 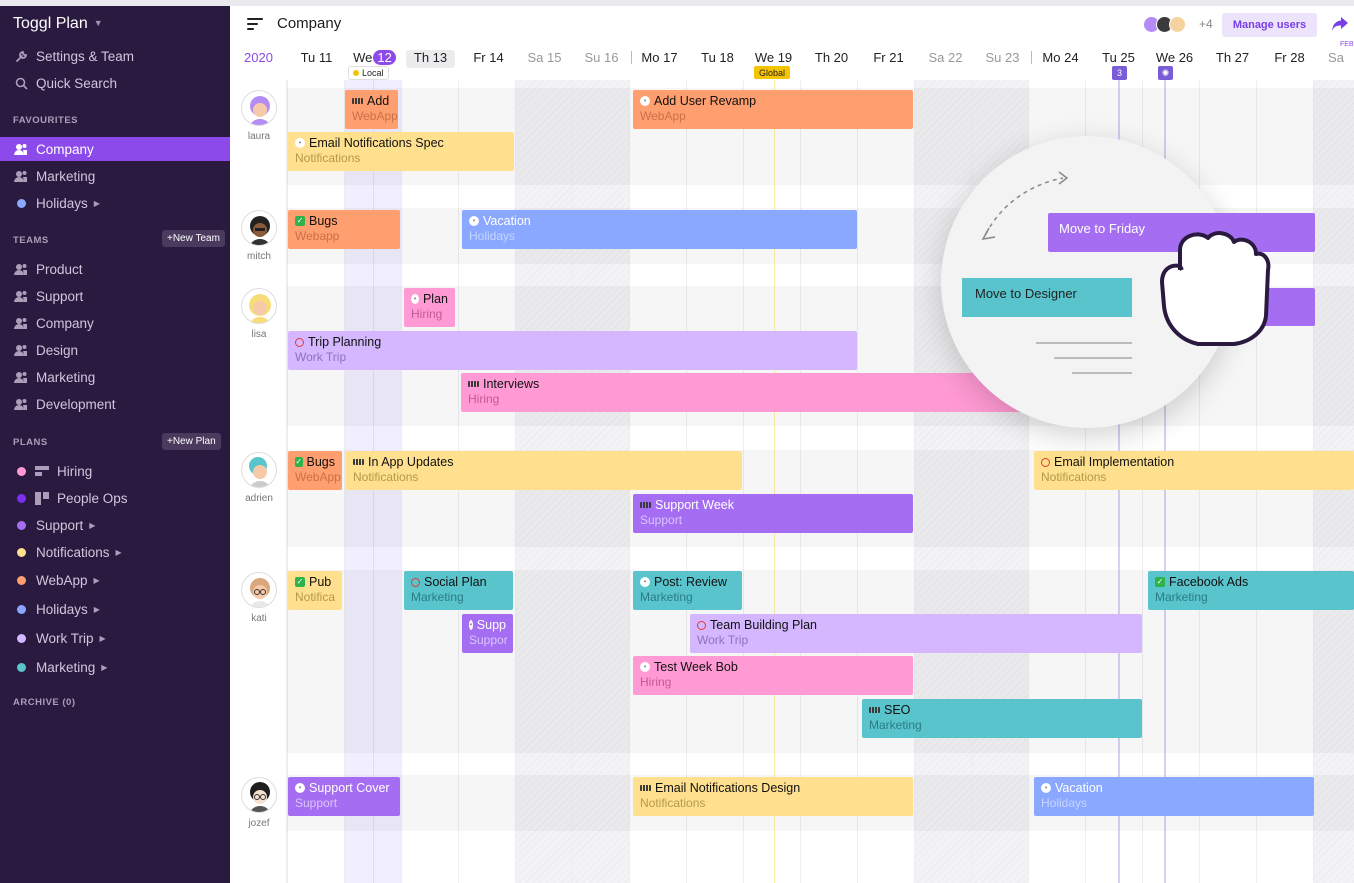 What do you see at coordinates (1047, 297) in the screenshot?
I see `move-to-designer-task: Move to Designer` at bounding box center [1047, 297].